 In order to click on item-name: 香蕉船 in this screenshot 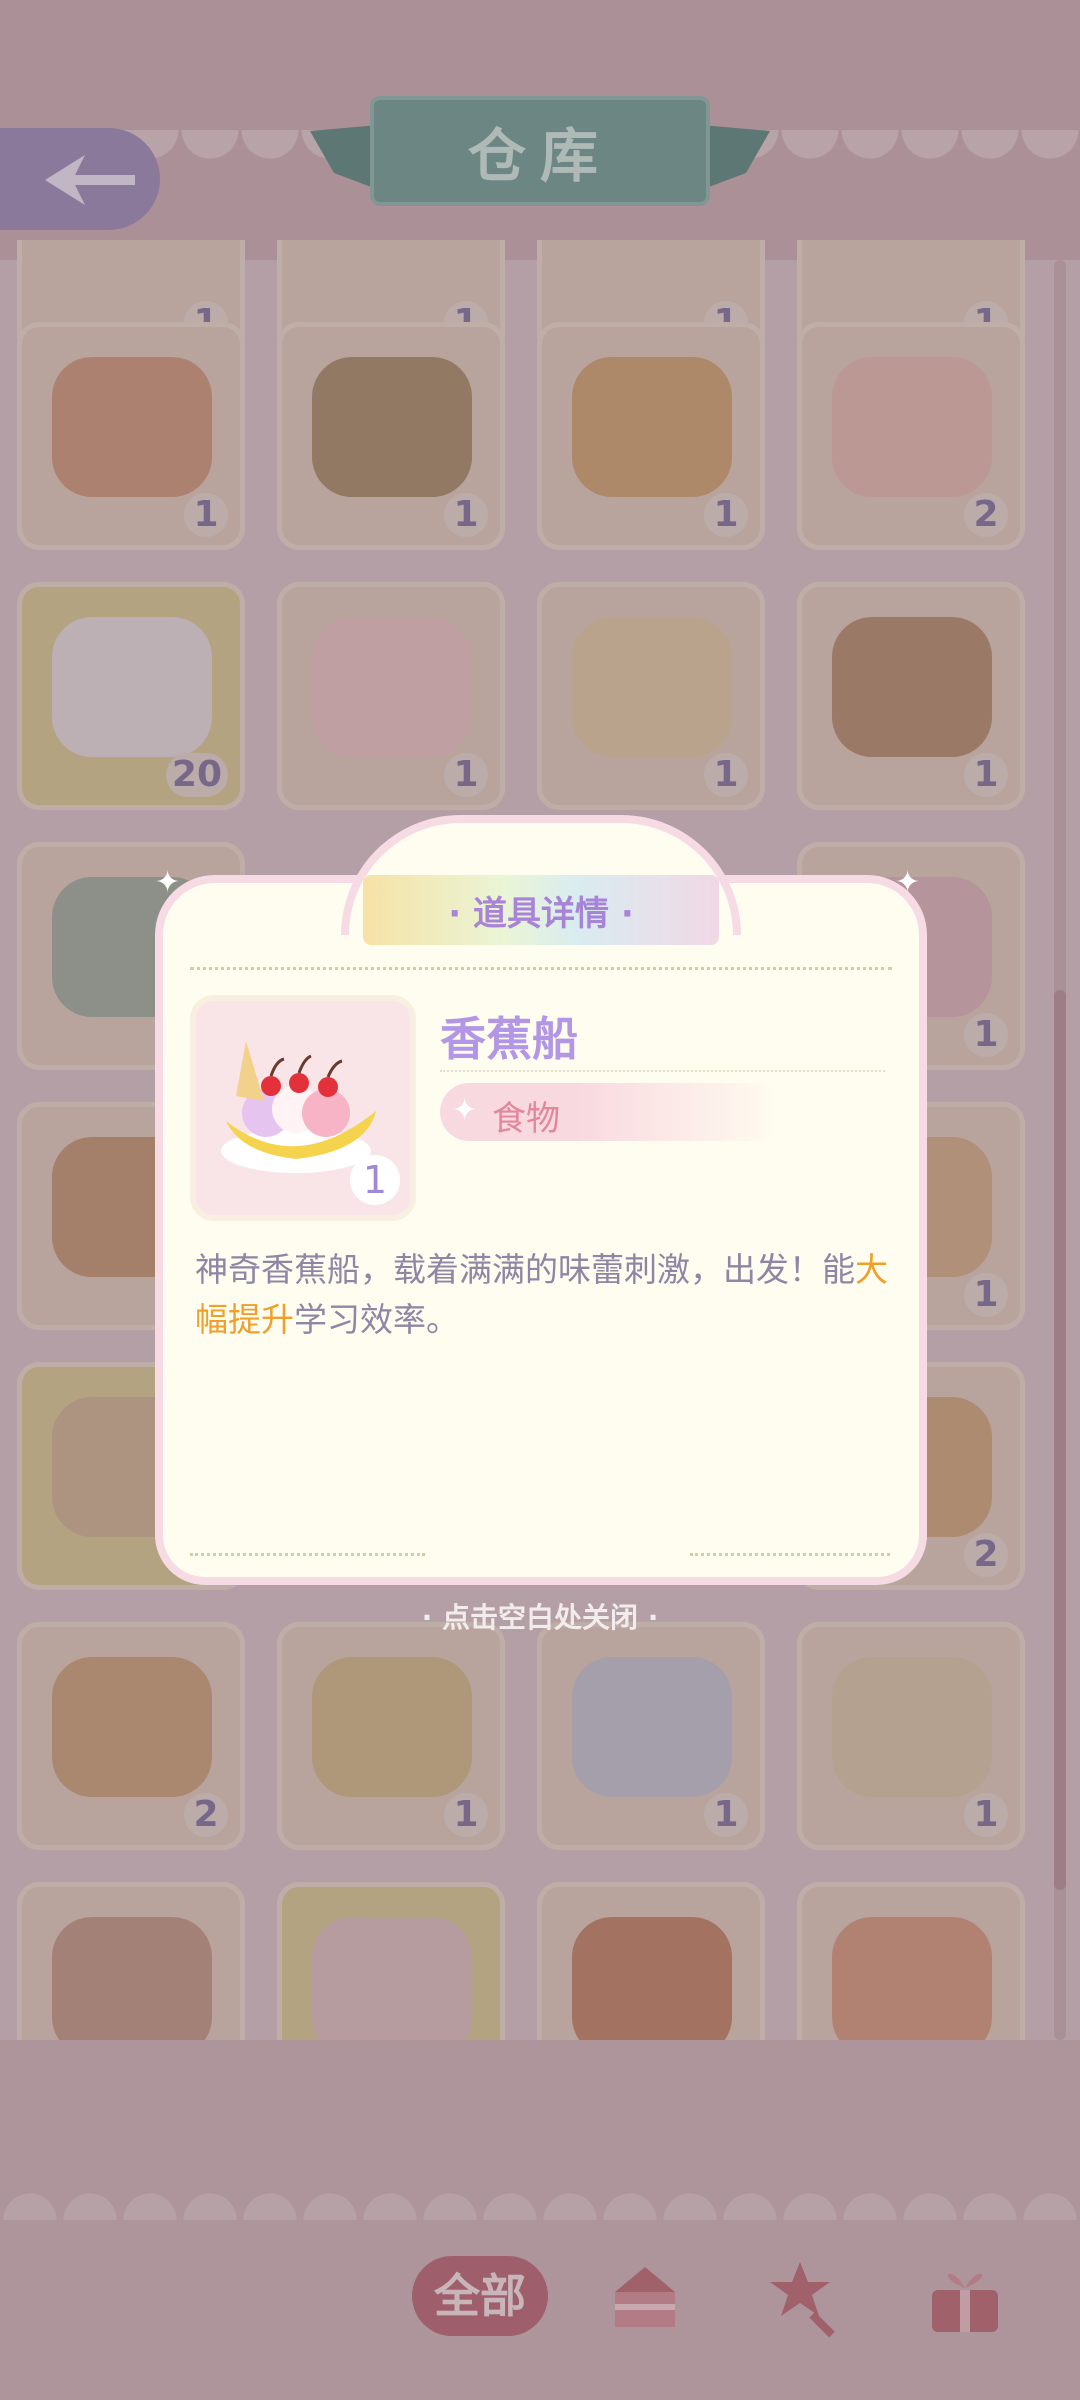, I will do `click(509, 1039)`.